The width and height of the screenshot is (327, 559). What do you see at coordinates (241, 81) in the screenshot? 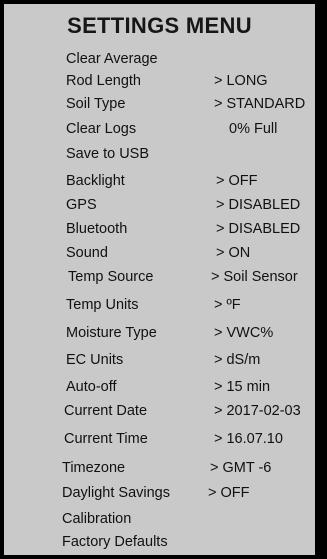
I see `menu-item-value: > LONG` at bounding box center [241, 81].